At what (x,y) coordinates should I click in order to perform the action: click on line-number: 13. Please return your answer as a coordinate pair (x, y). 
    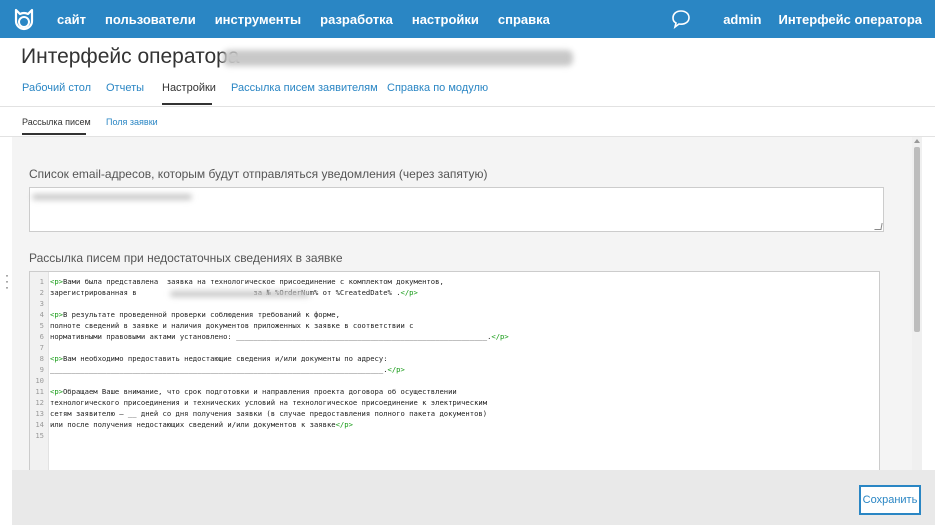
    Looking at the image, I should click on (39, 413).